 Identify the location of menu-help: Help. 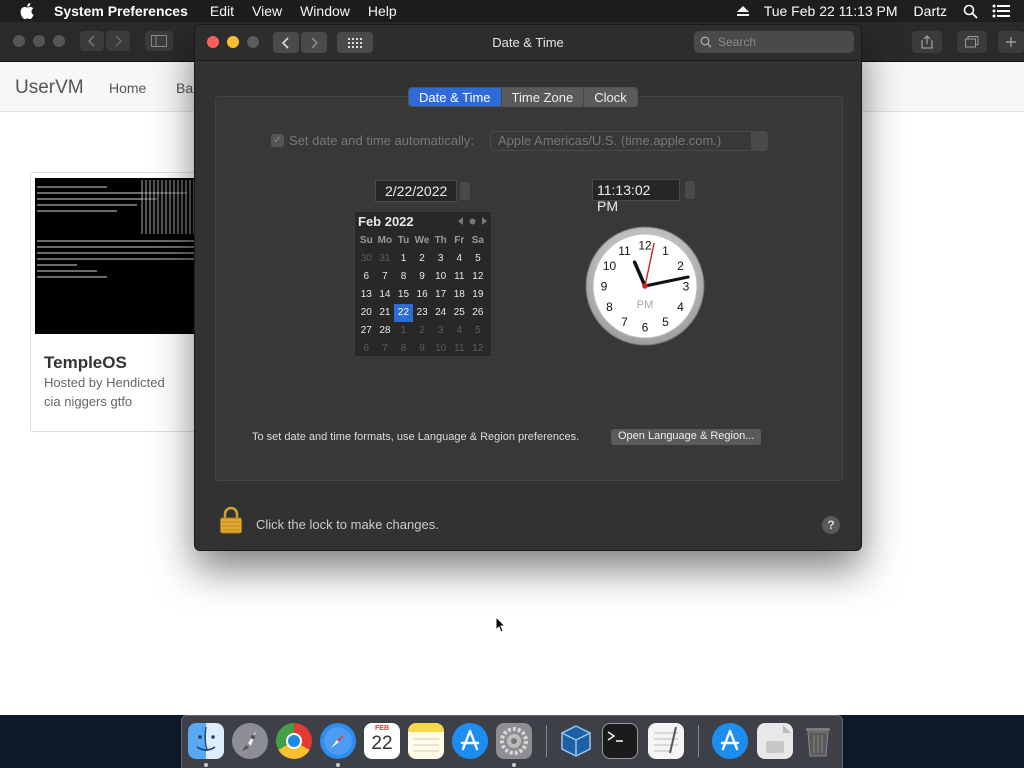
(382, 11).